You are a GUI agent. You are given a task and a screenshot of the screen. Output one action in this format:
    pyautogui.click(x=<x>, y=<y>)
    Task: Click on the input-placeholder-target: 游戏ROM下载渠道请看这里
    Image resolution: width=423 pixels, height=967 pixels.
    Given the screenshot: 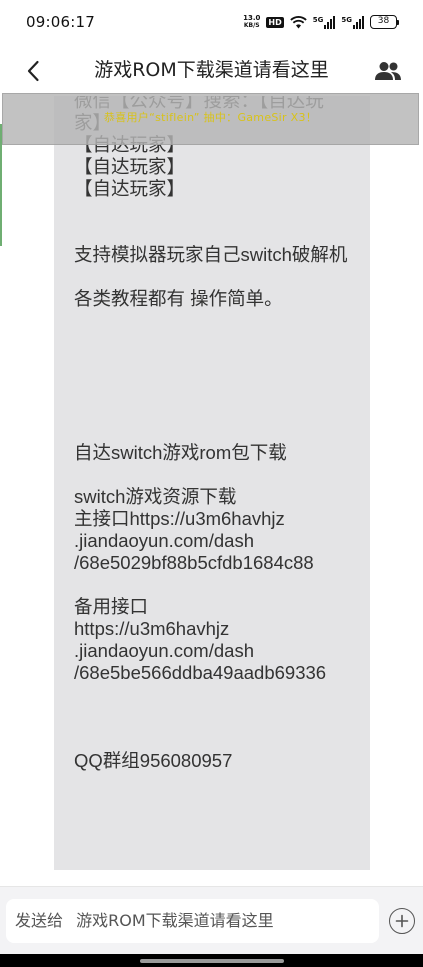 What is the action you would take?
    pyautogui.click(x=175, y=920)
    